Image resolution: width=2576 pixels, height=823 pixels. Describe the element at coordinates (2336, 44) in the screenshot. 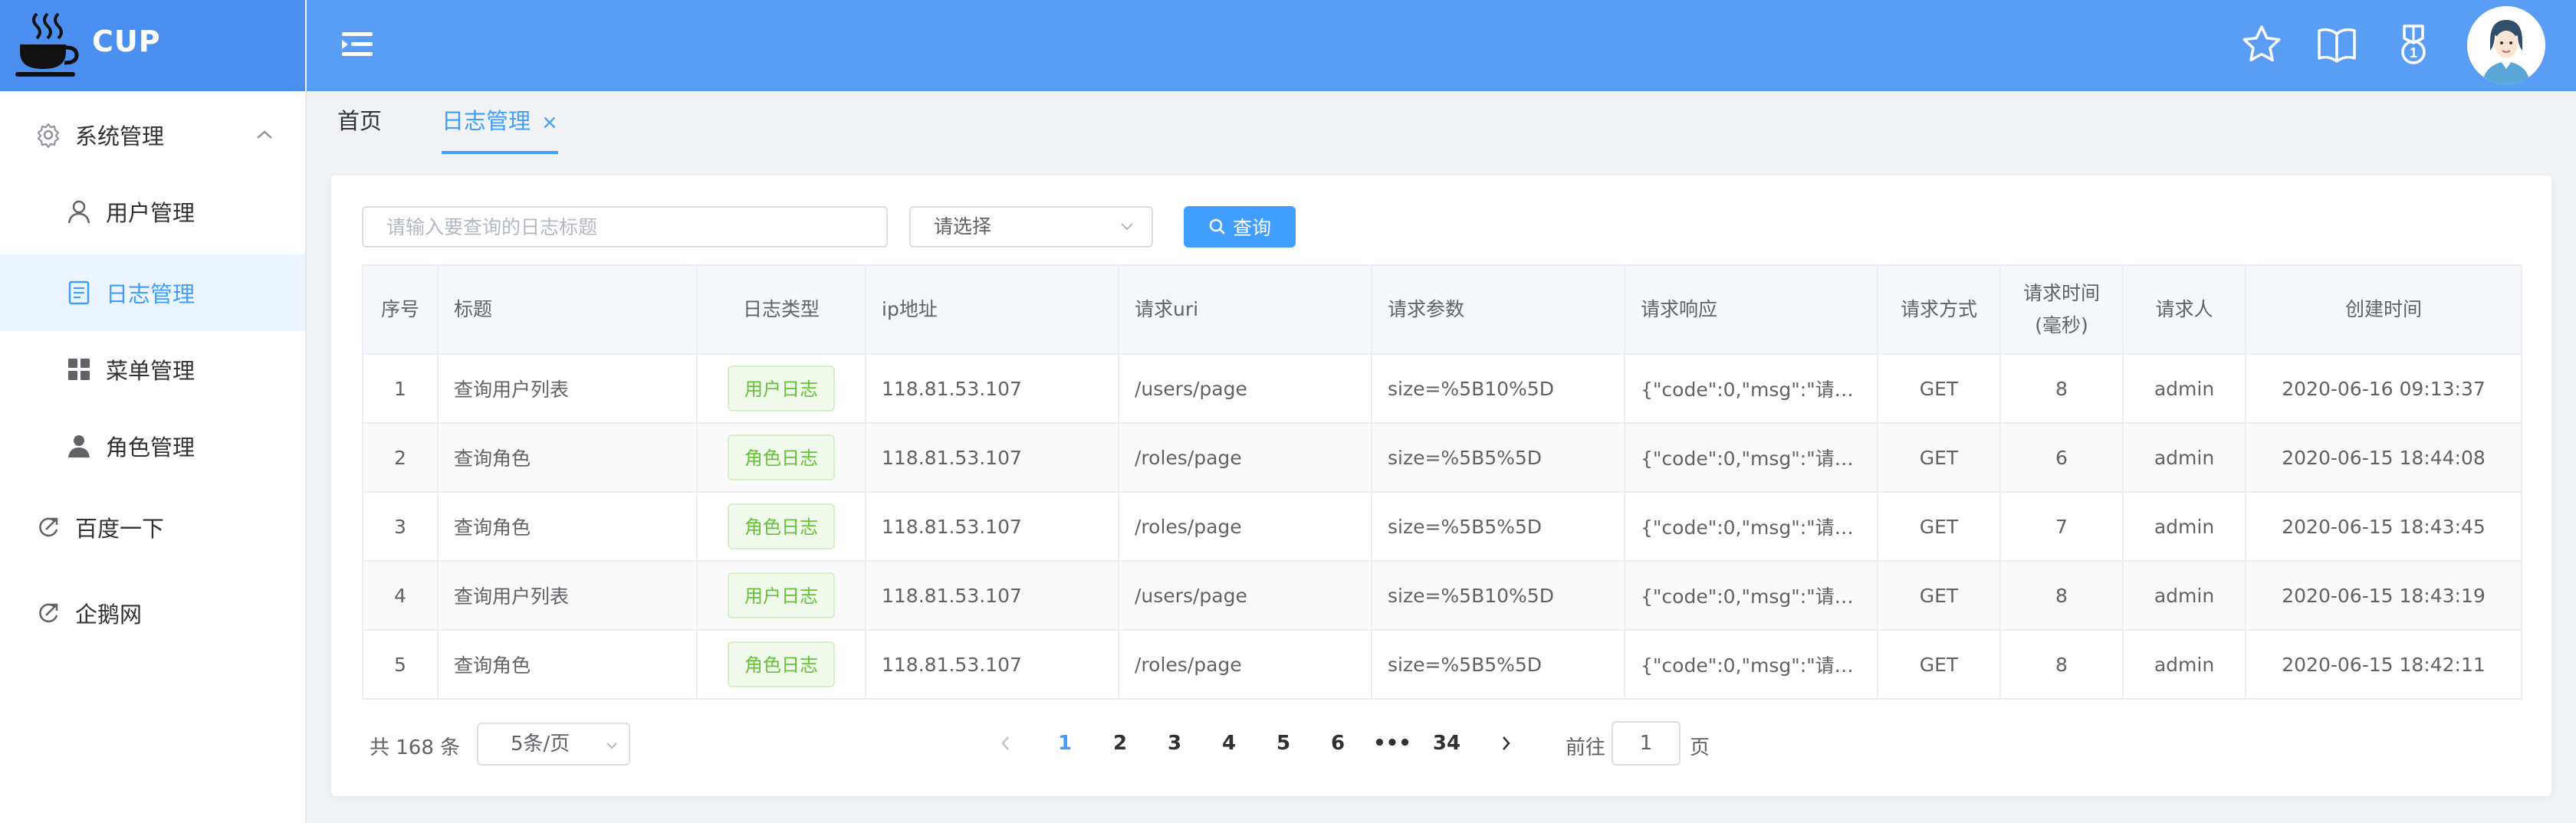

I see `book-icon` at that location.